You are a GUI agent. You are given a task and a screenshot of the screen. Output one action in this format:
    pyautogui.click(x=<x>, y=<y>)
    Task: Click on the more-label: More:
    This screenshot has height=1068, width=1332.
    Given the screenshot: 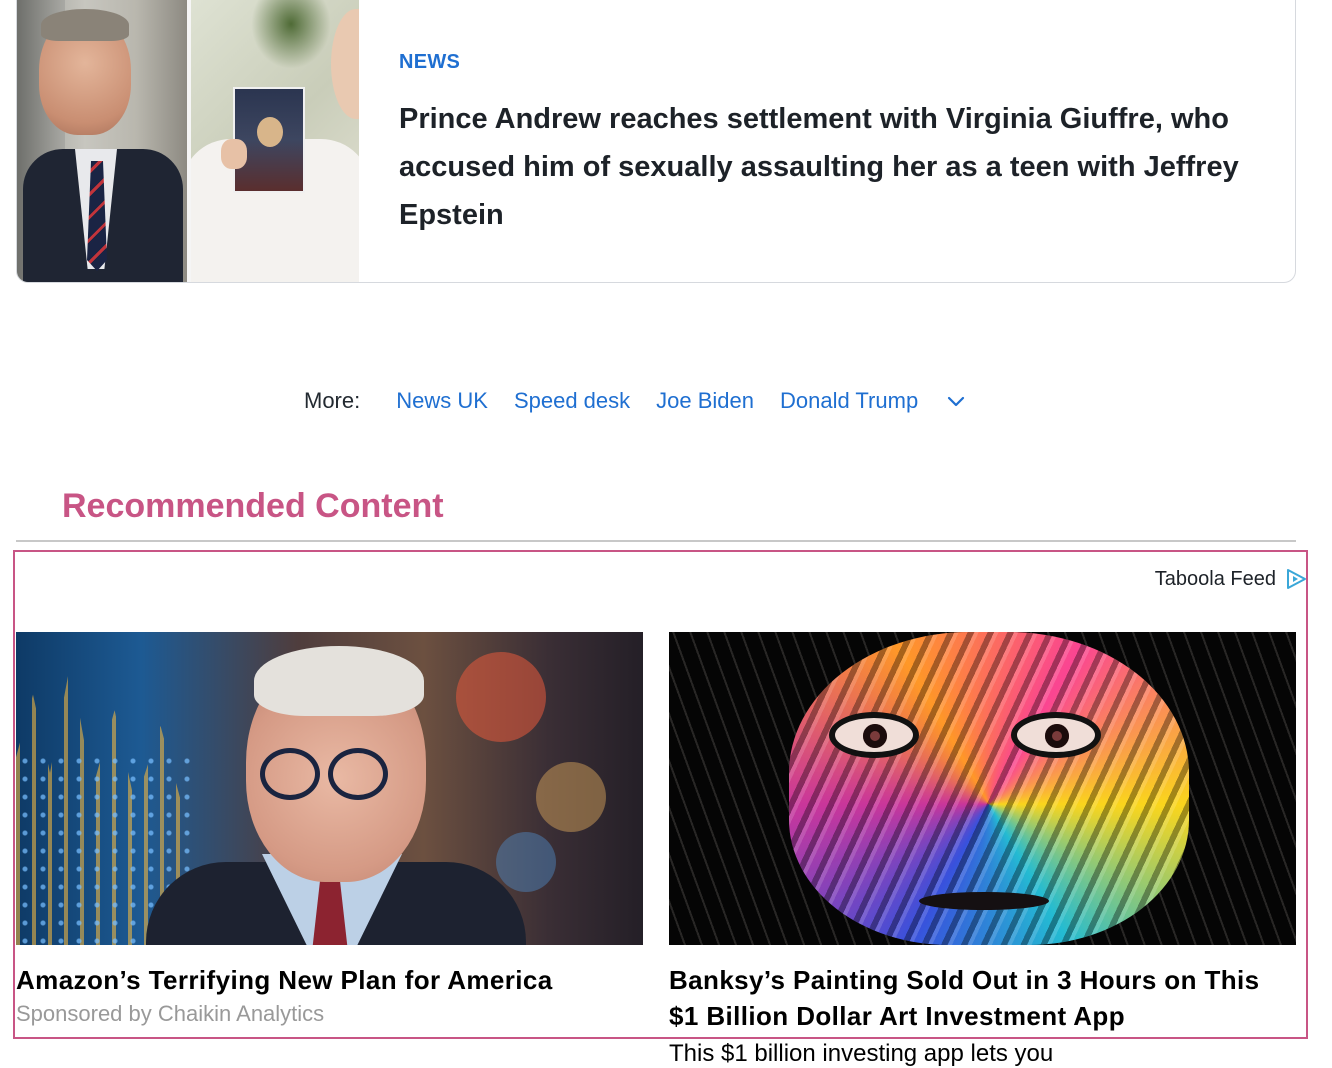 What is the action you would take?
    pyautogui.click(x=332, y=400)
    